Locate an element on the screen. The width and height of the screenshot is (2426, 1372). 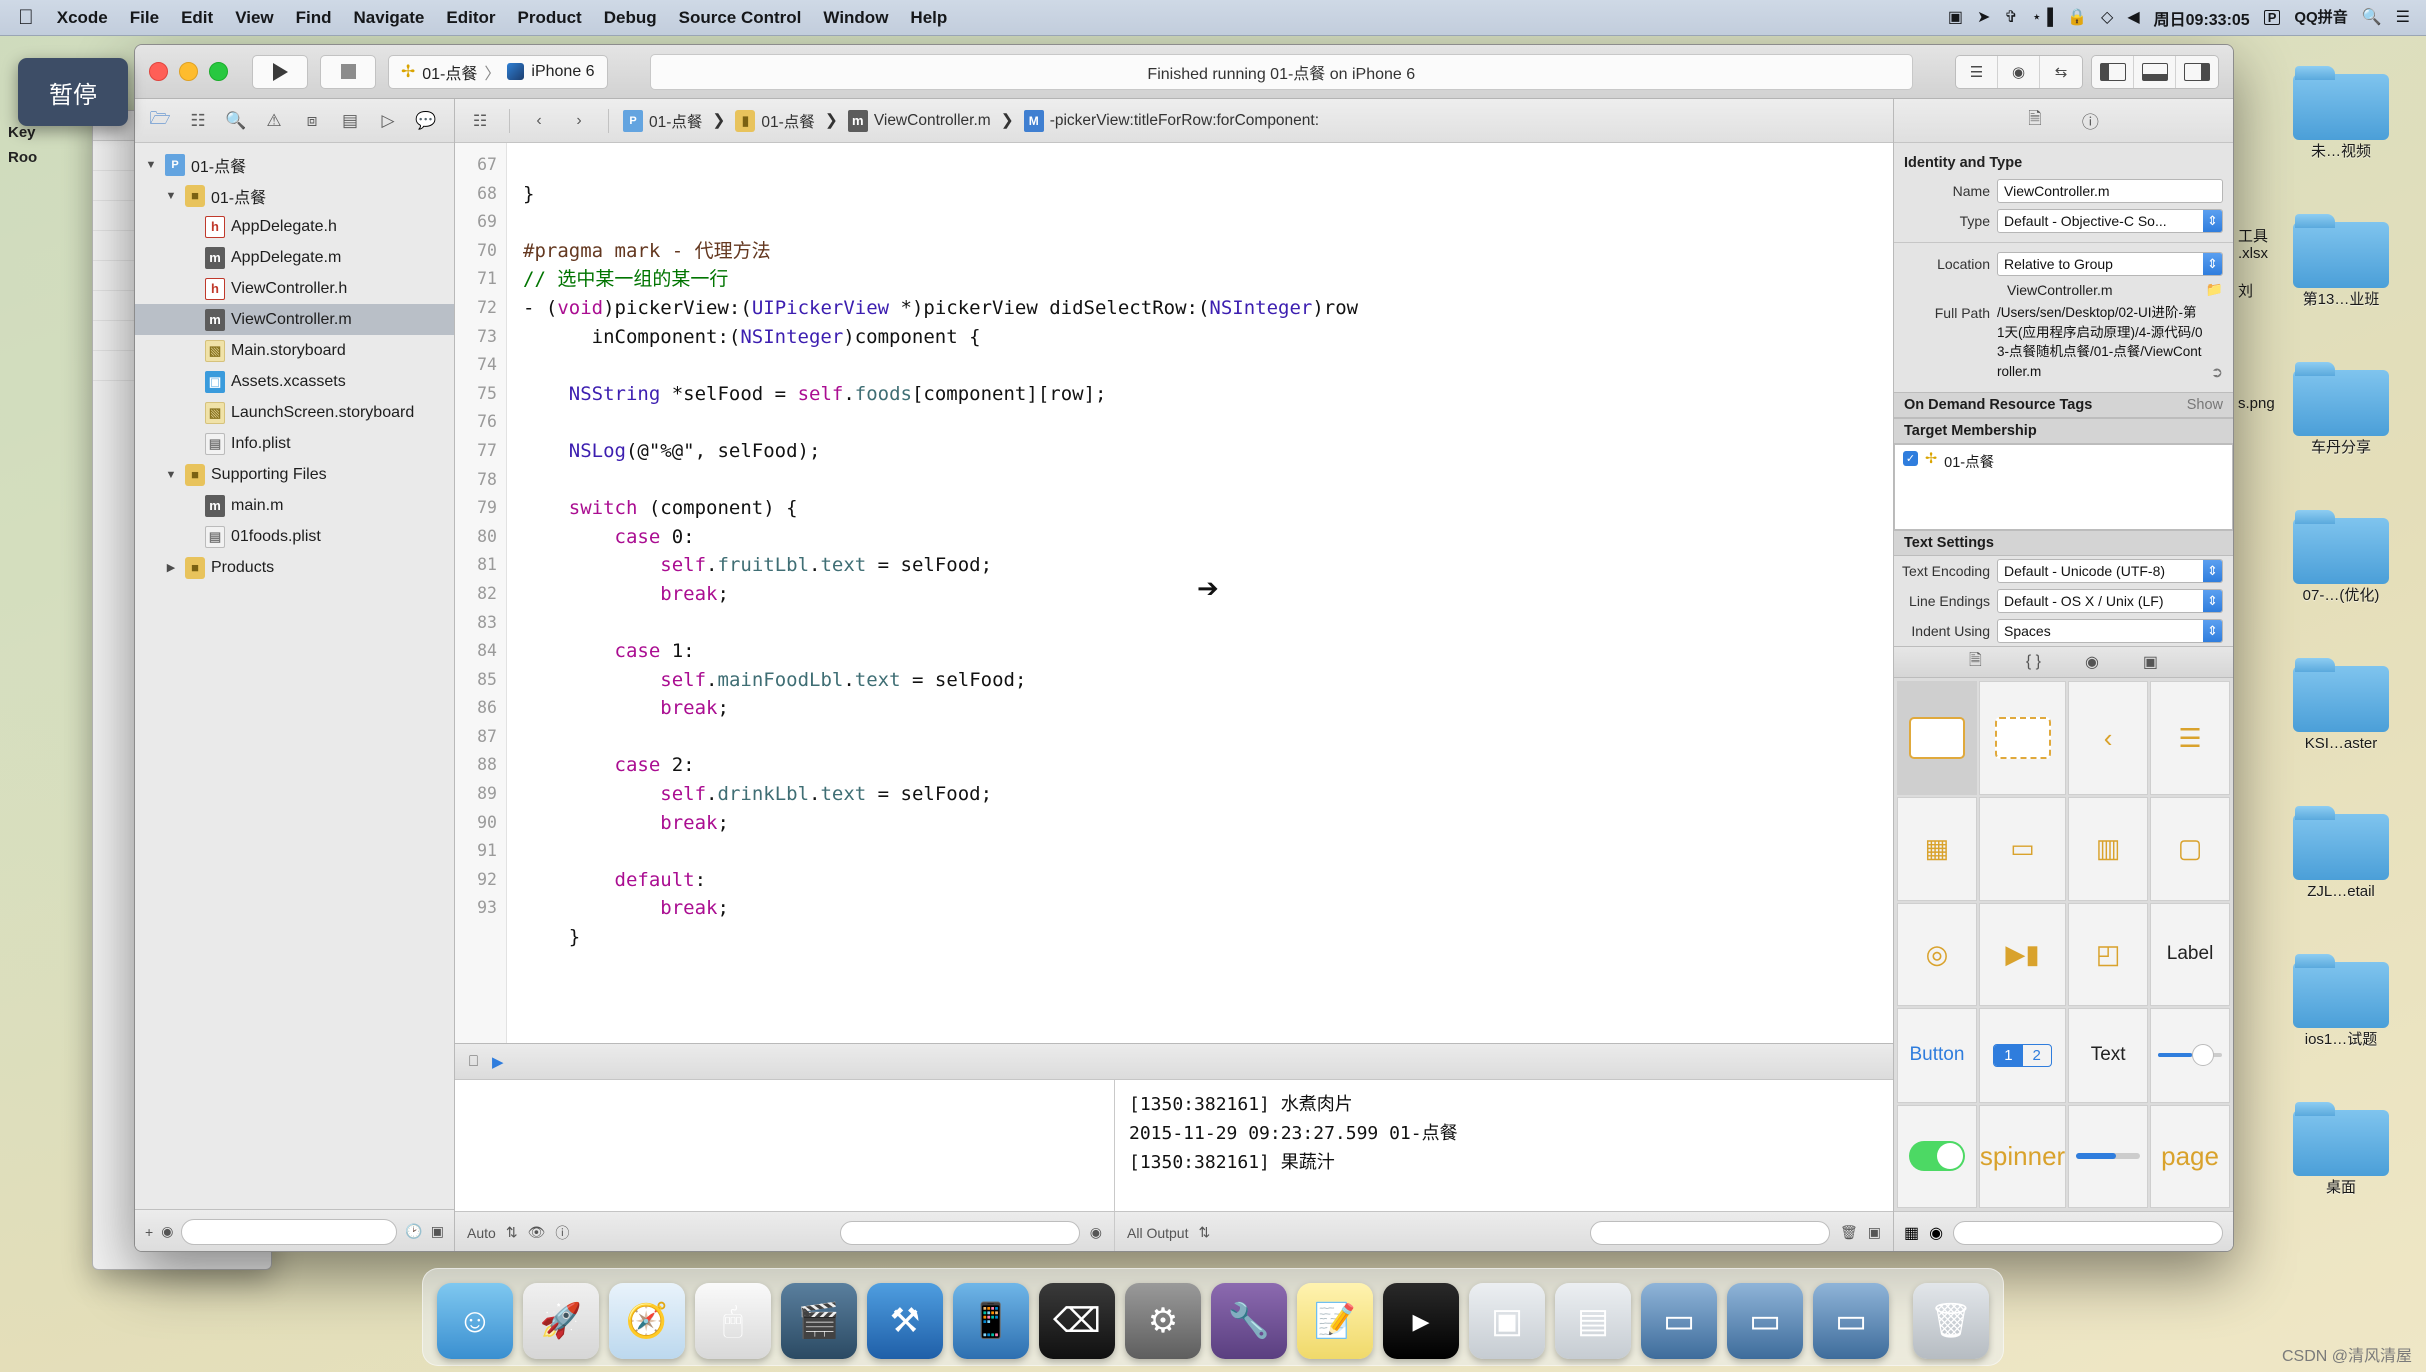
forward-button-icon: › is located at coordinates (579, 121).